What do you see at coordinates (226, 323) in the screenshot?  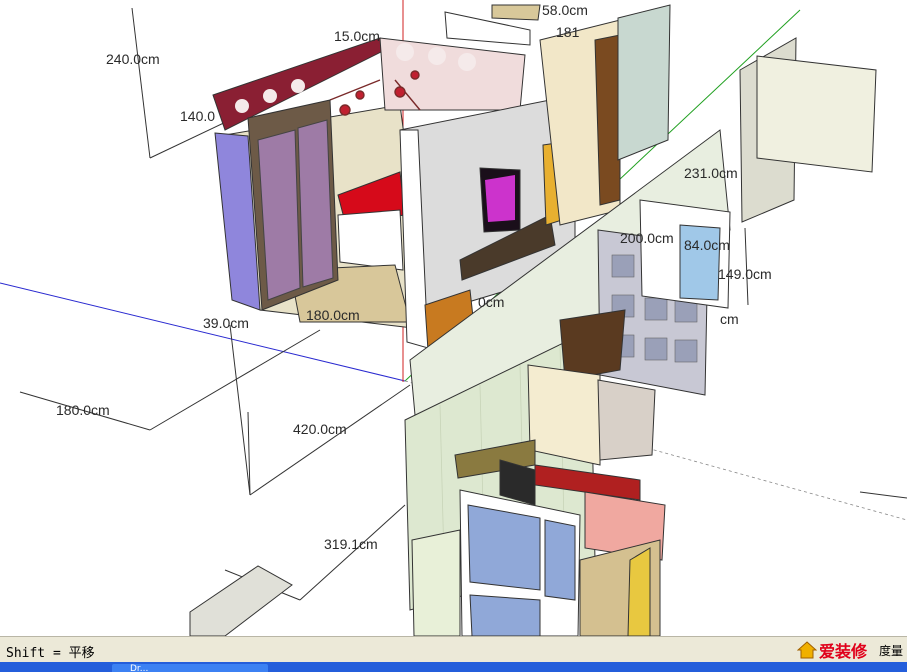 I see `dim-text: 39.0cm` at bounding box center [226, 323].